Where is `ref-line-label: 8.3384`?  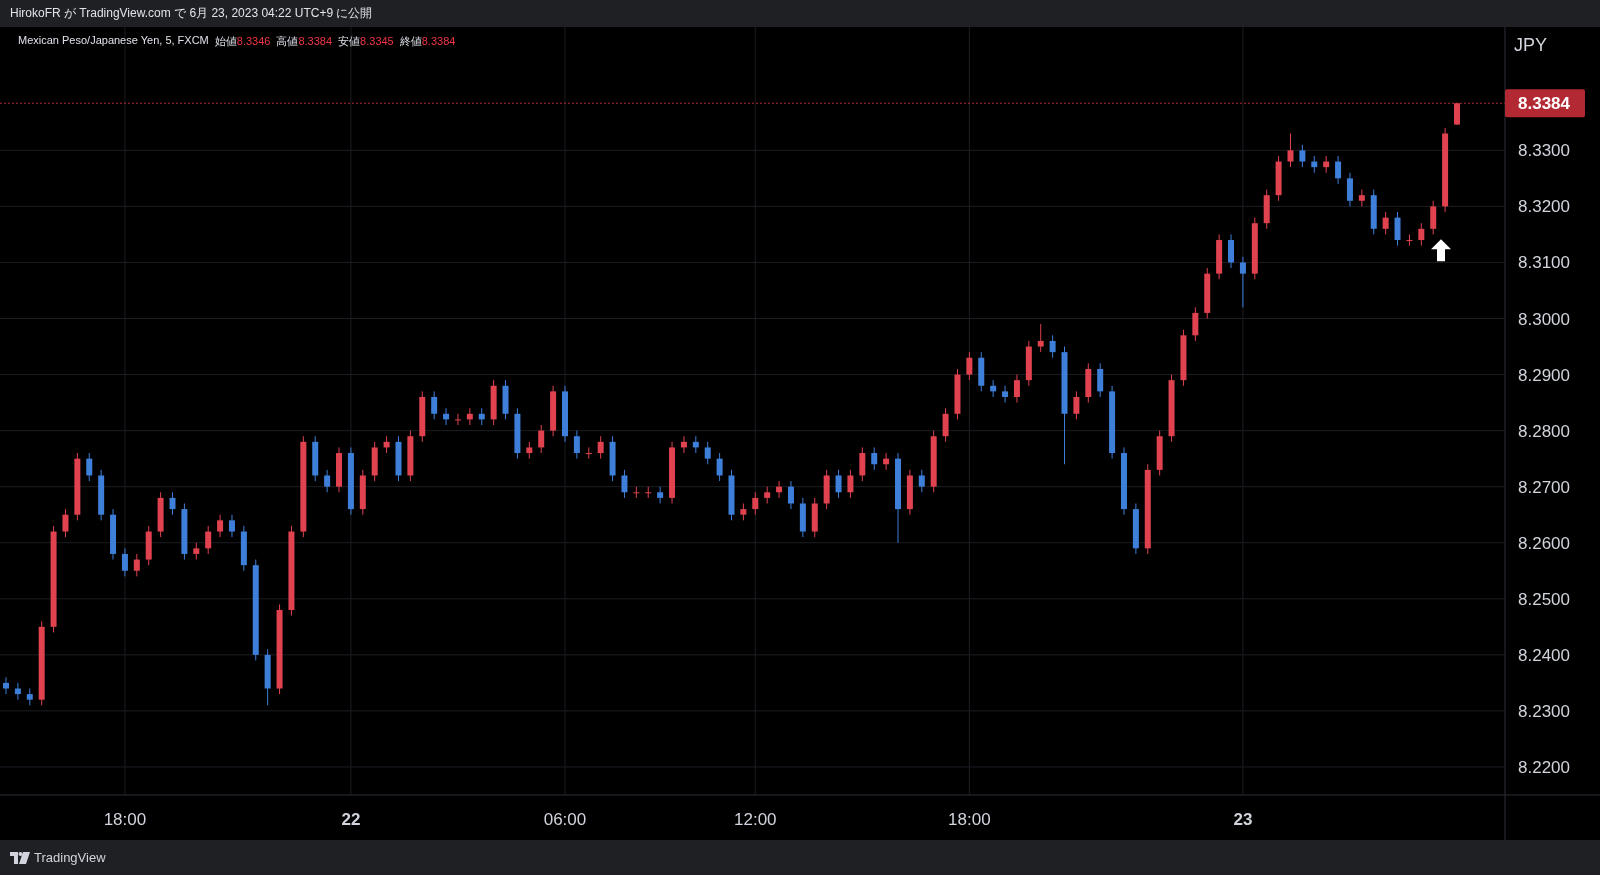
ref-line-label: 8.3384 is located at coordinates (1544, 104).